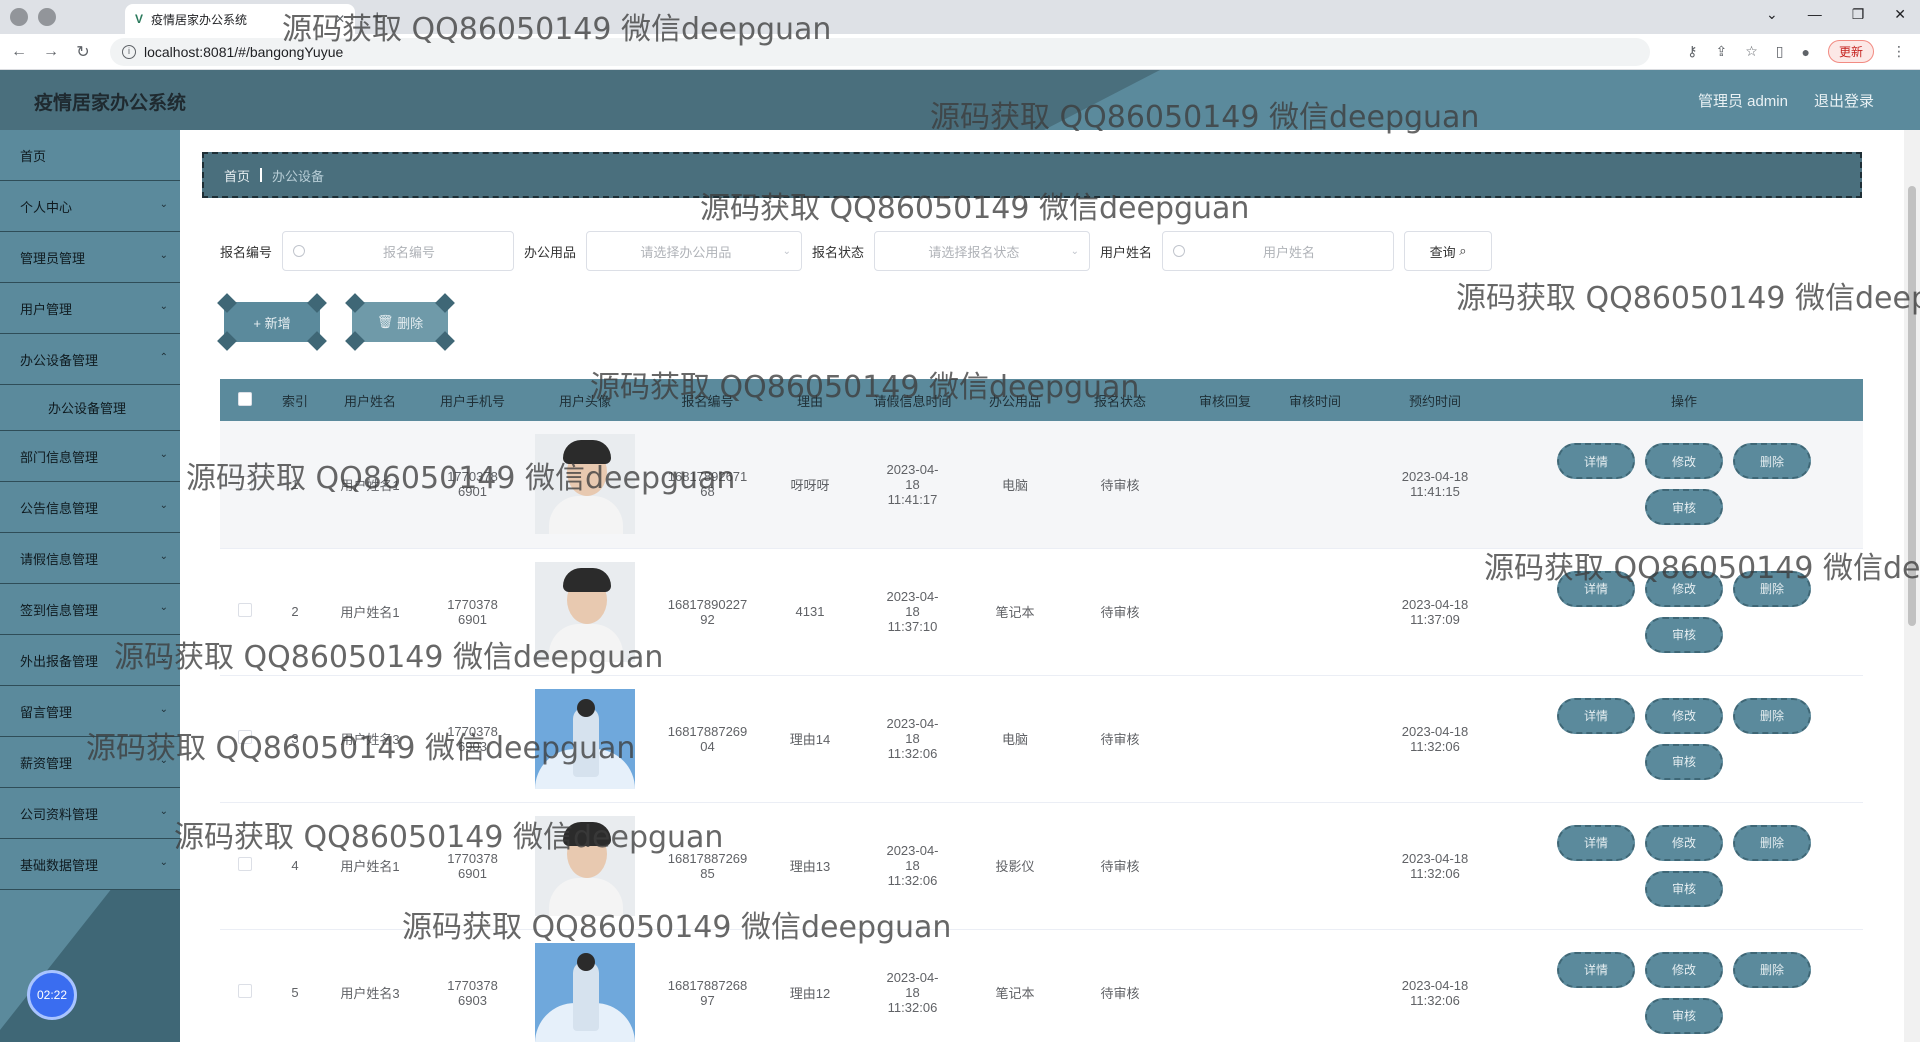 Image resolution: width=1920 pixels, height=1042 pixels. Describe the element at coordinates (244, 51) in the screenshot. I see `url-text: localhost:8081/#/bangongYuyue` at that location.